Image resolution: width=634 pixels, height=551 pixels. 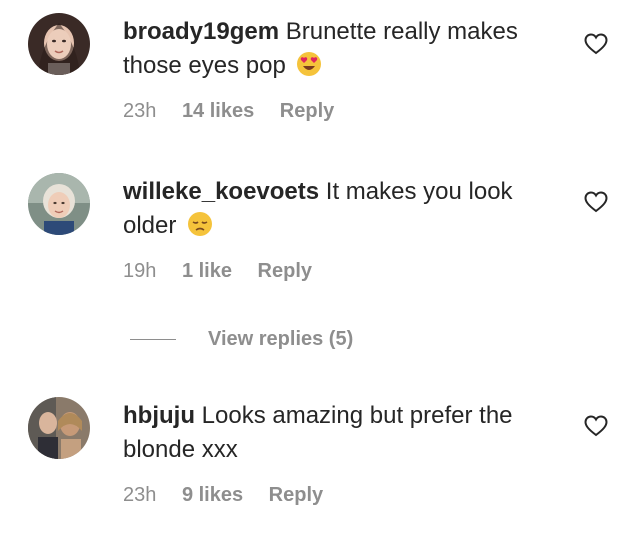 What do you see at coordinates (207, 271) in the screenshot?
I see `comment-likes: 1 like` at bounding box center [207, 271].